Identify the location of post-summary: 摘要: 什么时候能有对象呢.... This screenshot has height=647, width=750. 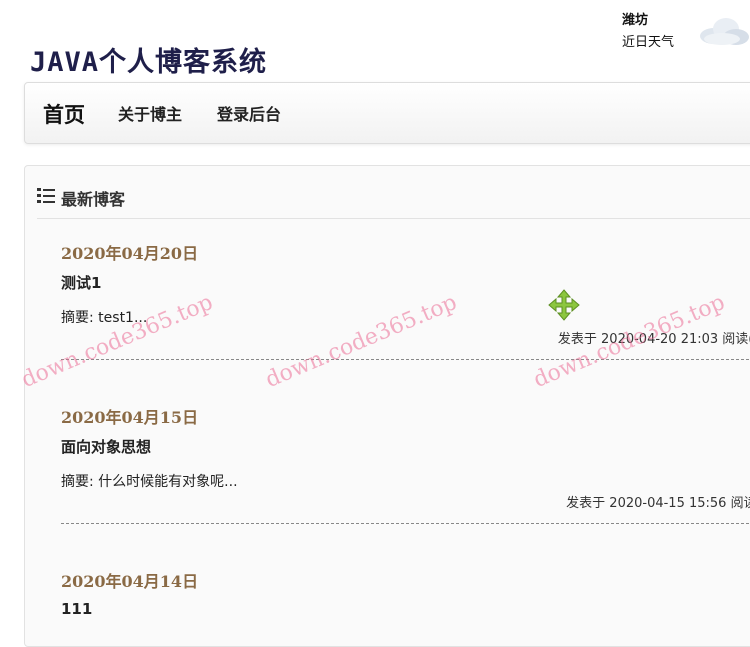
(149, 482).